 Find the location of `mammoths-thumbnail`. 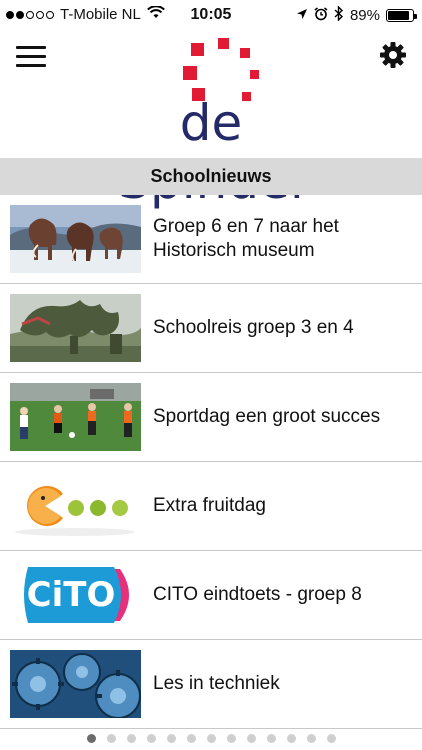

mammoths-thumbnail is located at coordinates (75, 239).